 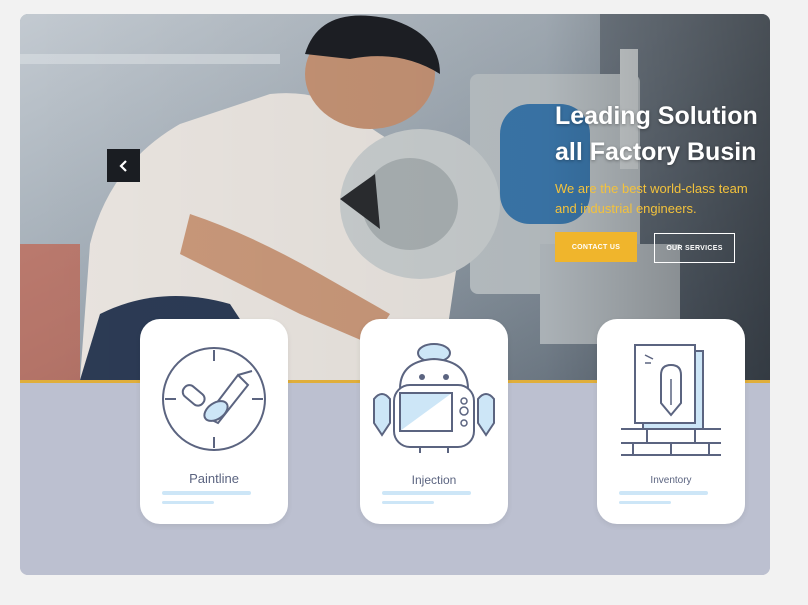 I want to click on feature-card-inventory: Inventory, so click(x=671, y=421).